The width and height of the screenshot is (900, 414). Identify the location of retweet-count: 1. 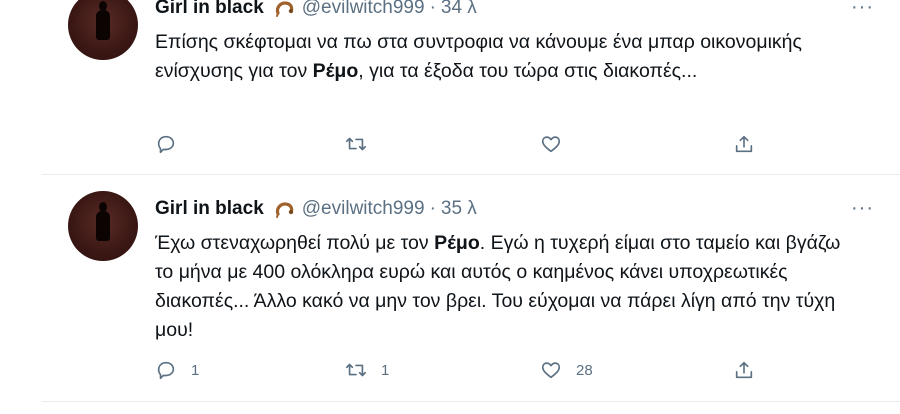
(385, 370).